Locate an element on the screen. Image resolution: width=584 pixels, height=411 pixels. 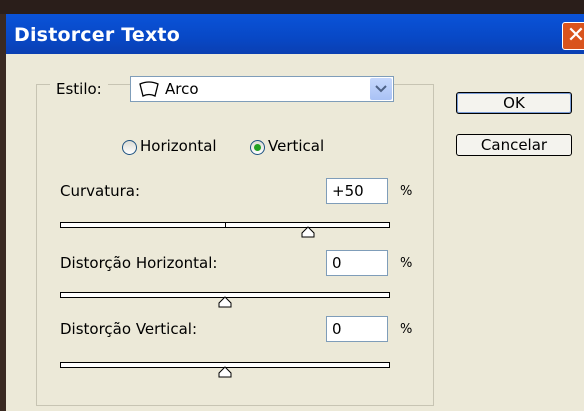
slider-center-tick is located at coordinates (225, 225).